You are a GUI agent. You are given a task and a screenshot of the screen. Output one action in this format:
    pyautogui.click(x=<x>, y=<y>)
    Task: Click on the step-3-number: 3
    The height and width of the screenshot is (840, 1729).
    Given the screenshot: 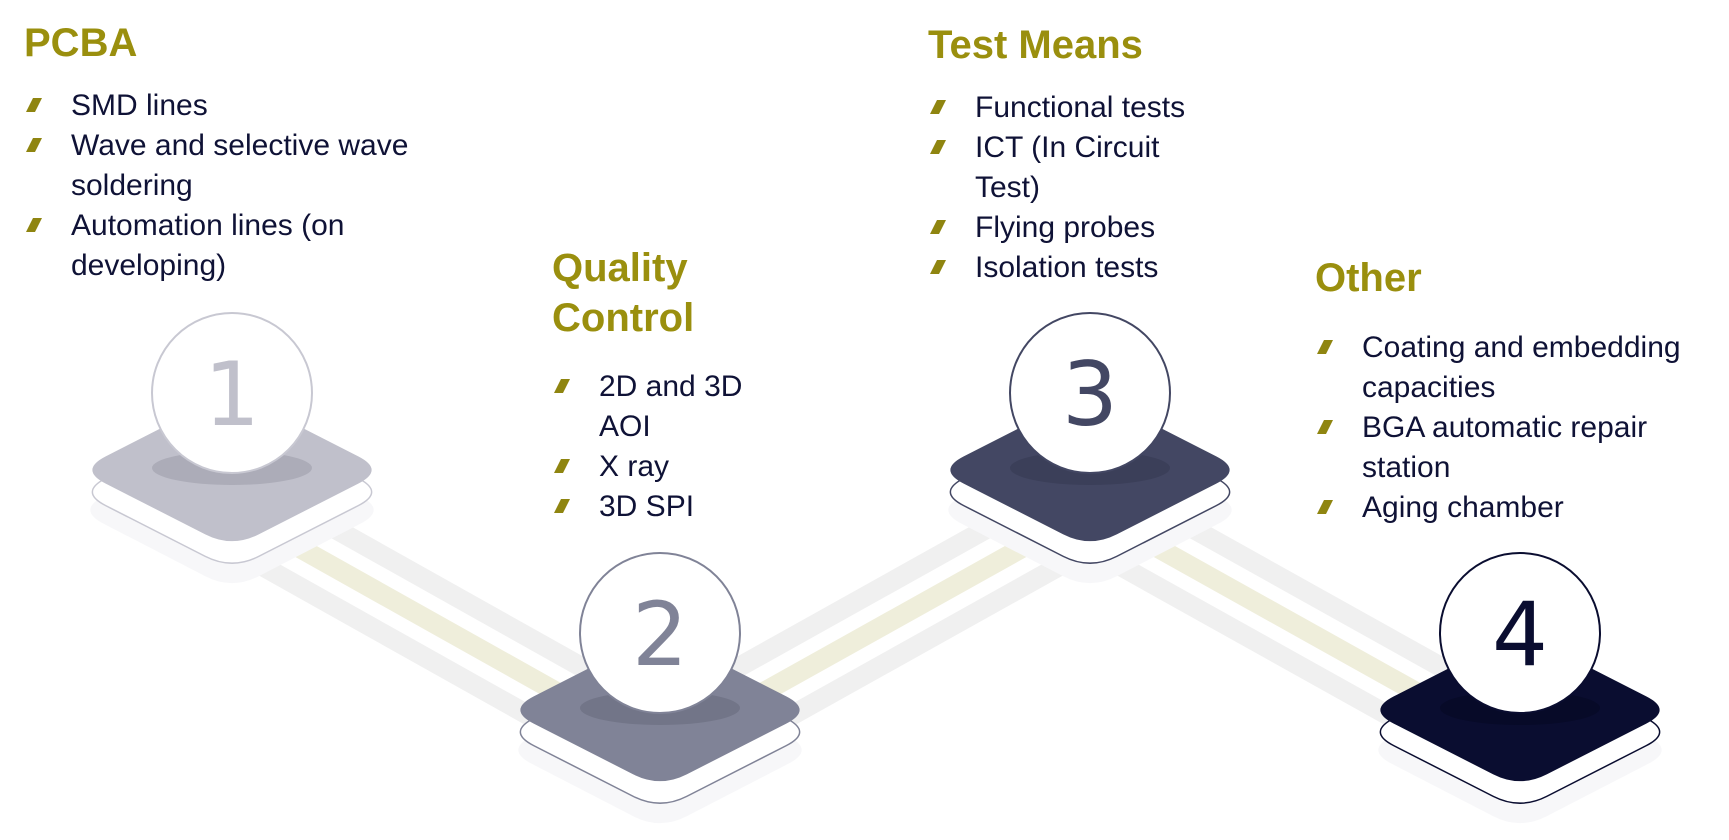 What is the action you would take?
    pyautogui.click(x=1090, y=394)
    